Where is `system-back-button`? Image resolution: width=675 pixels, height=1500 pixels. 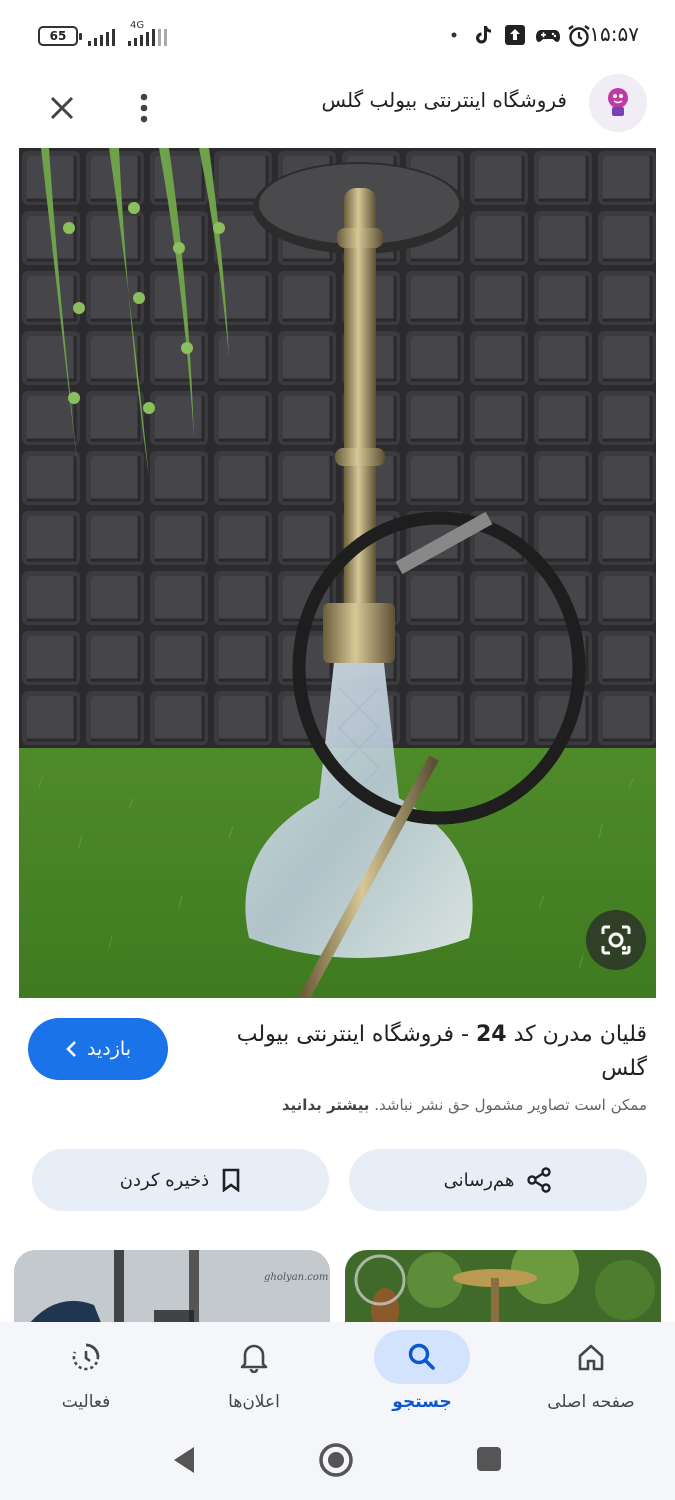
system-back-button is located at coordinates (184, 1460).